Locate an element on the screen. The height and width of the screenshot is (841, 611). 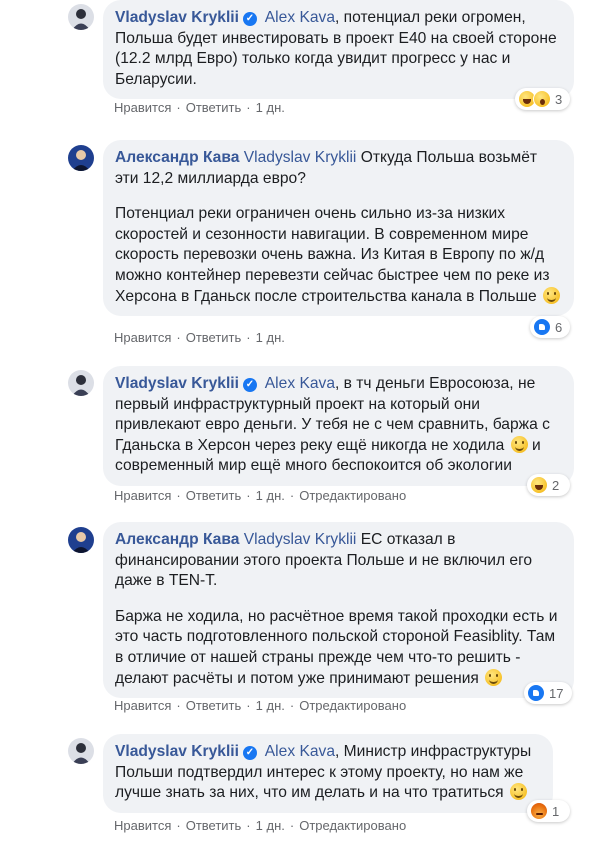
reaction-summary: 2 is located at coordinates (548, 485).